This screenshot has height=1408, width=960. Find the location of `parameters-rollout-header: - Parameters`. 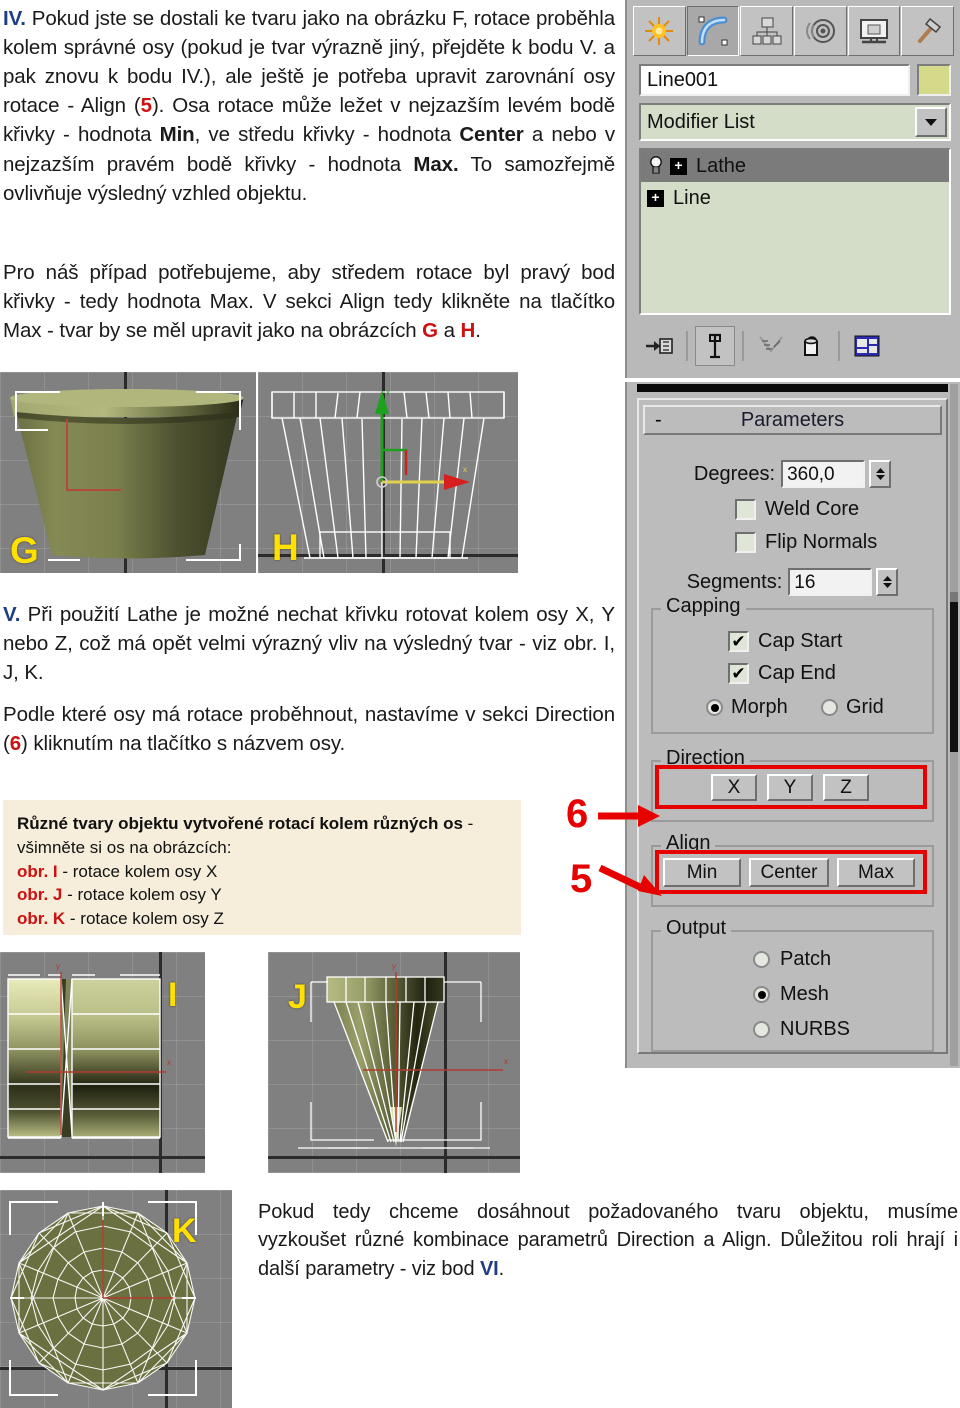

parameters-rollout-header: - Parameters is located at coordinates (792, 420).